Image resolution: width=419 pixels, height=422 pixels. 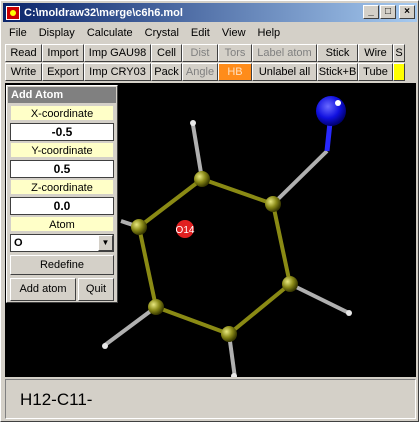 What do you see at coordinates (62, 243) in the screenshot?
I see `atom-select: O ▼` at bounding box center [62, 243].